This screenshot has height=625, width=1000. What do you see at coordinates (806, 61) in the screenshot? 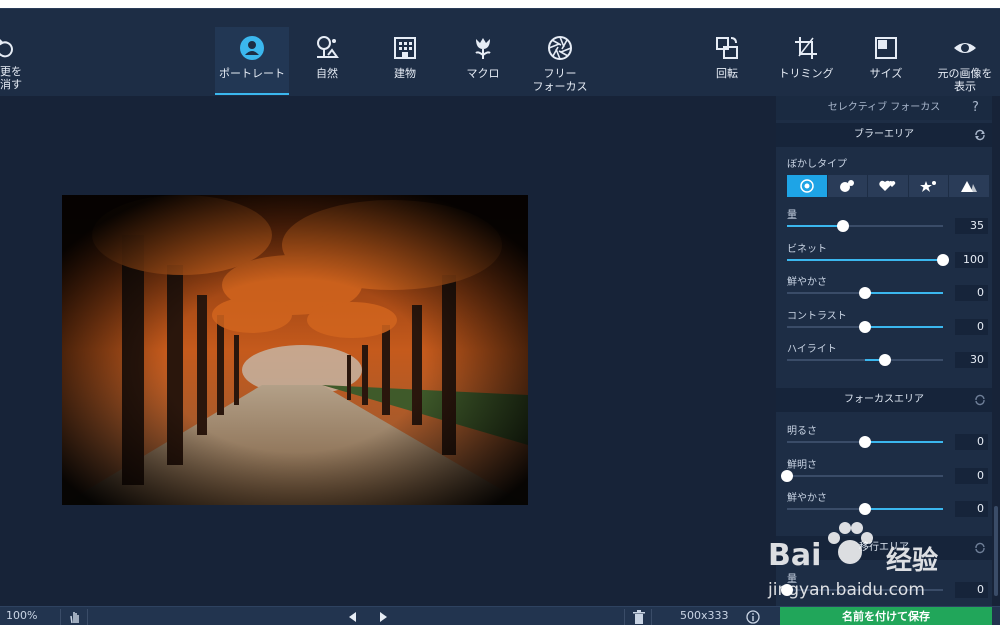
I see `crop-button: トリミング` at bounding box center [806, 61].